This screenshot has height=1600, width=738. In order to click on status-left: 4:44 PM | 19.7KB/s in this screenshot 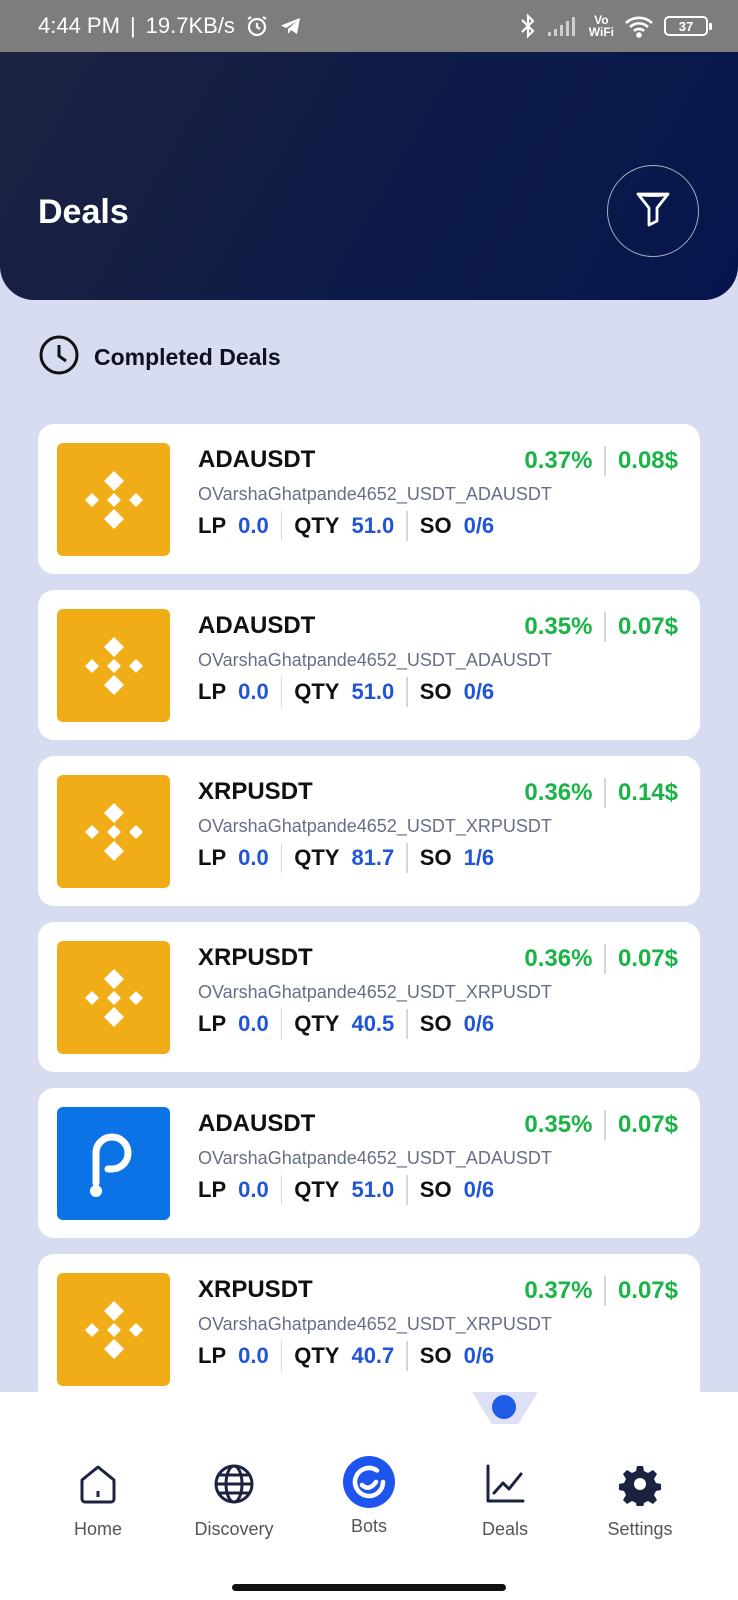, I will do `click(170, 26)`.